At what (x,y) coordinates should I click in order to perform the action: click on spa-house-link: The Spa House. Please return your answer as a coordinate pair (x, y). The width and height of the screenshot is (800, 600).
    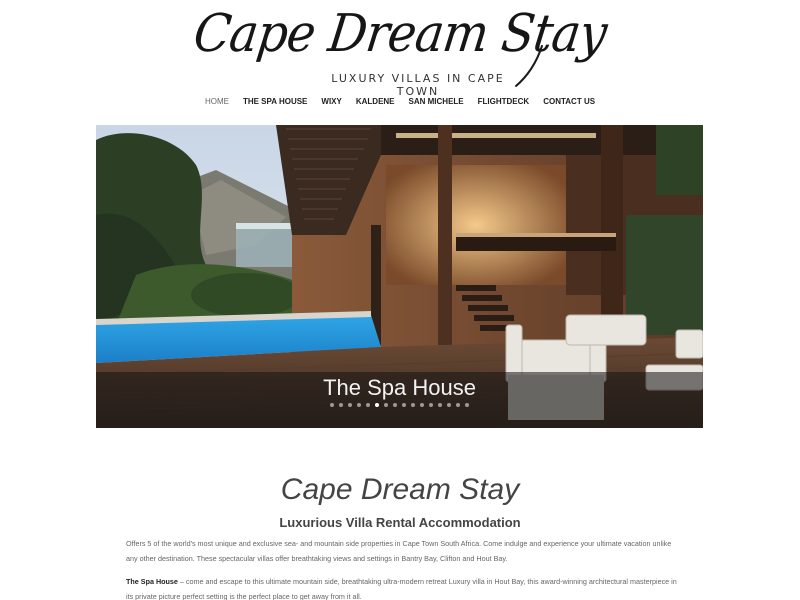
    Looking at the image, I should click on (152, 581).